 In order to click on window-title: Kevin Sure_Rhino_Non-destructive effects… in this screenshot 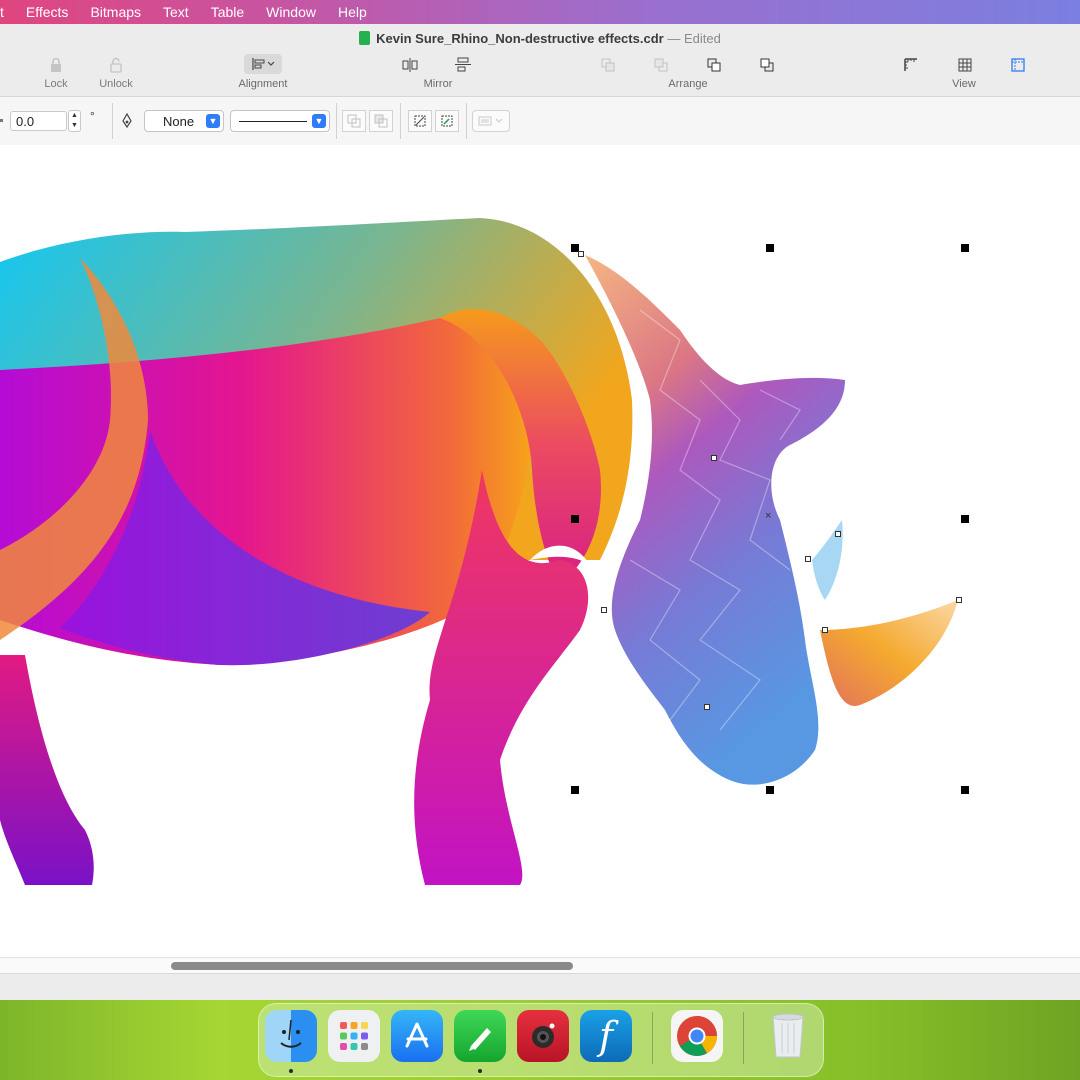, I will do `click(540, 38)`.